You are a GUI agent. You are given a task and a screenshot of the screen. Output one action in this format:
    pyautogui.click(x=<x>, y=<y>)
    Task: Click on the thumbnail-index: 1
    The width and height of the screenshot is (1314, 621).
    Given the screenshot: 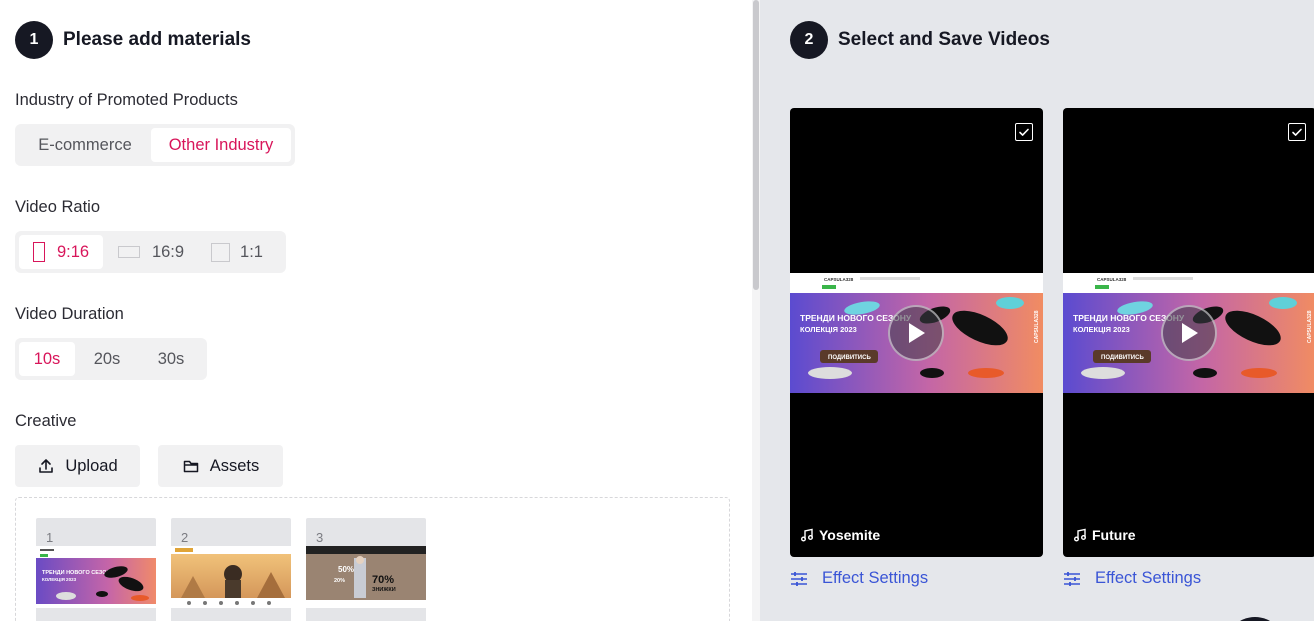 What is the action you would take?
    pyautogui.click(x=50, y=537)
    